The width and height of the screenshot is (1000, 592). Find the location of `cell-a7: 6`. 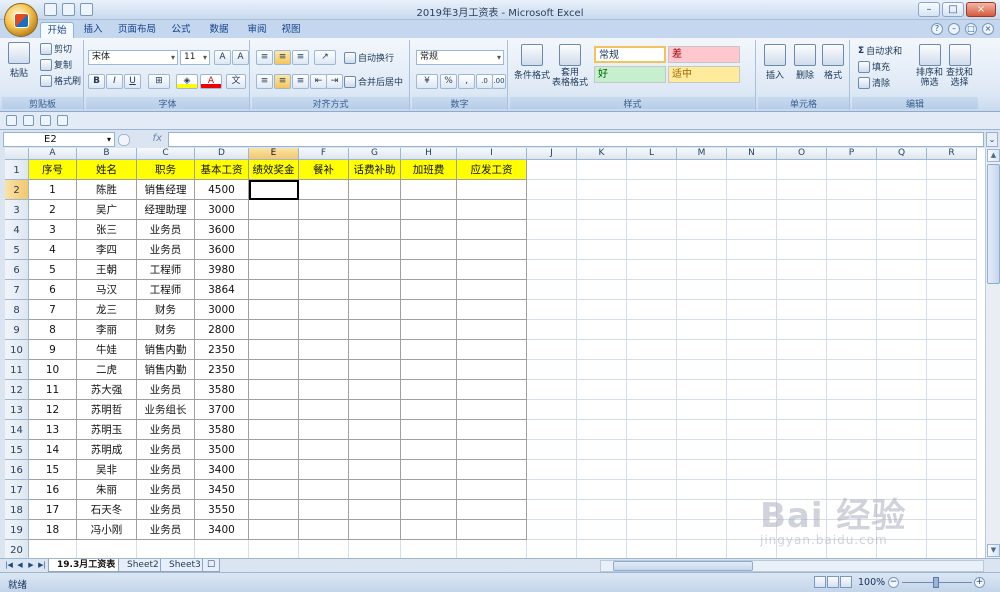

cell-a7: 6 is located at coordinates (53, 290).